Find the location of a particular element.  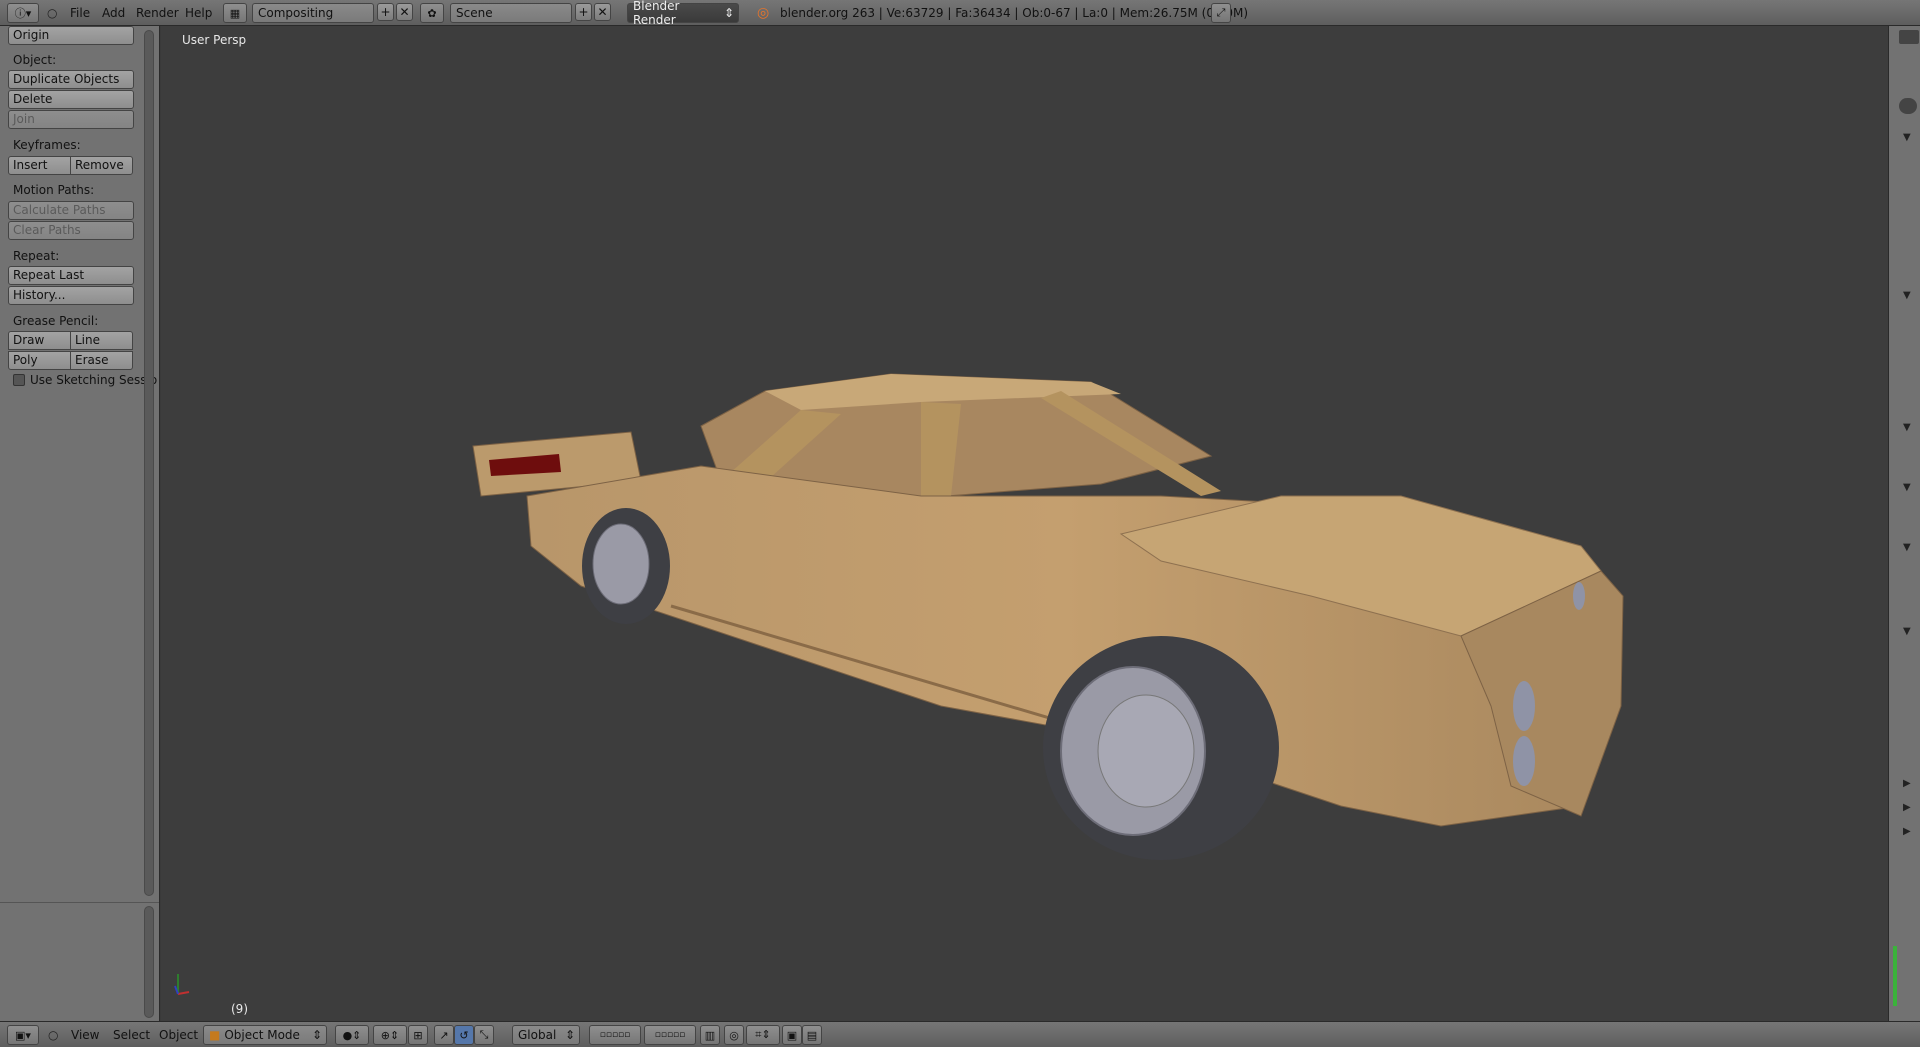

repeat-last-button: Repeat Last is located at coordinates (71, 275).